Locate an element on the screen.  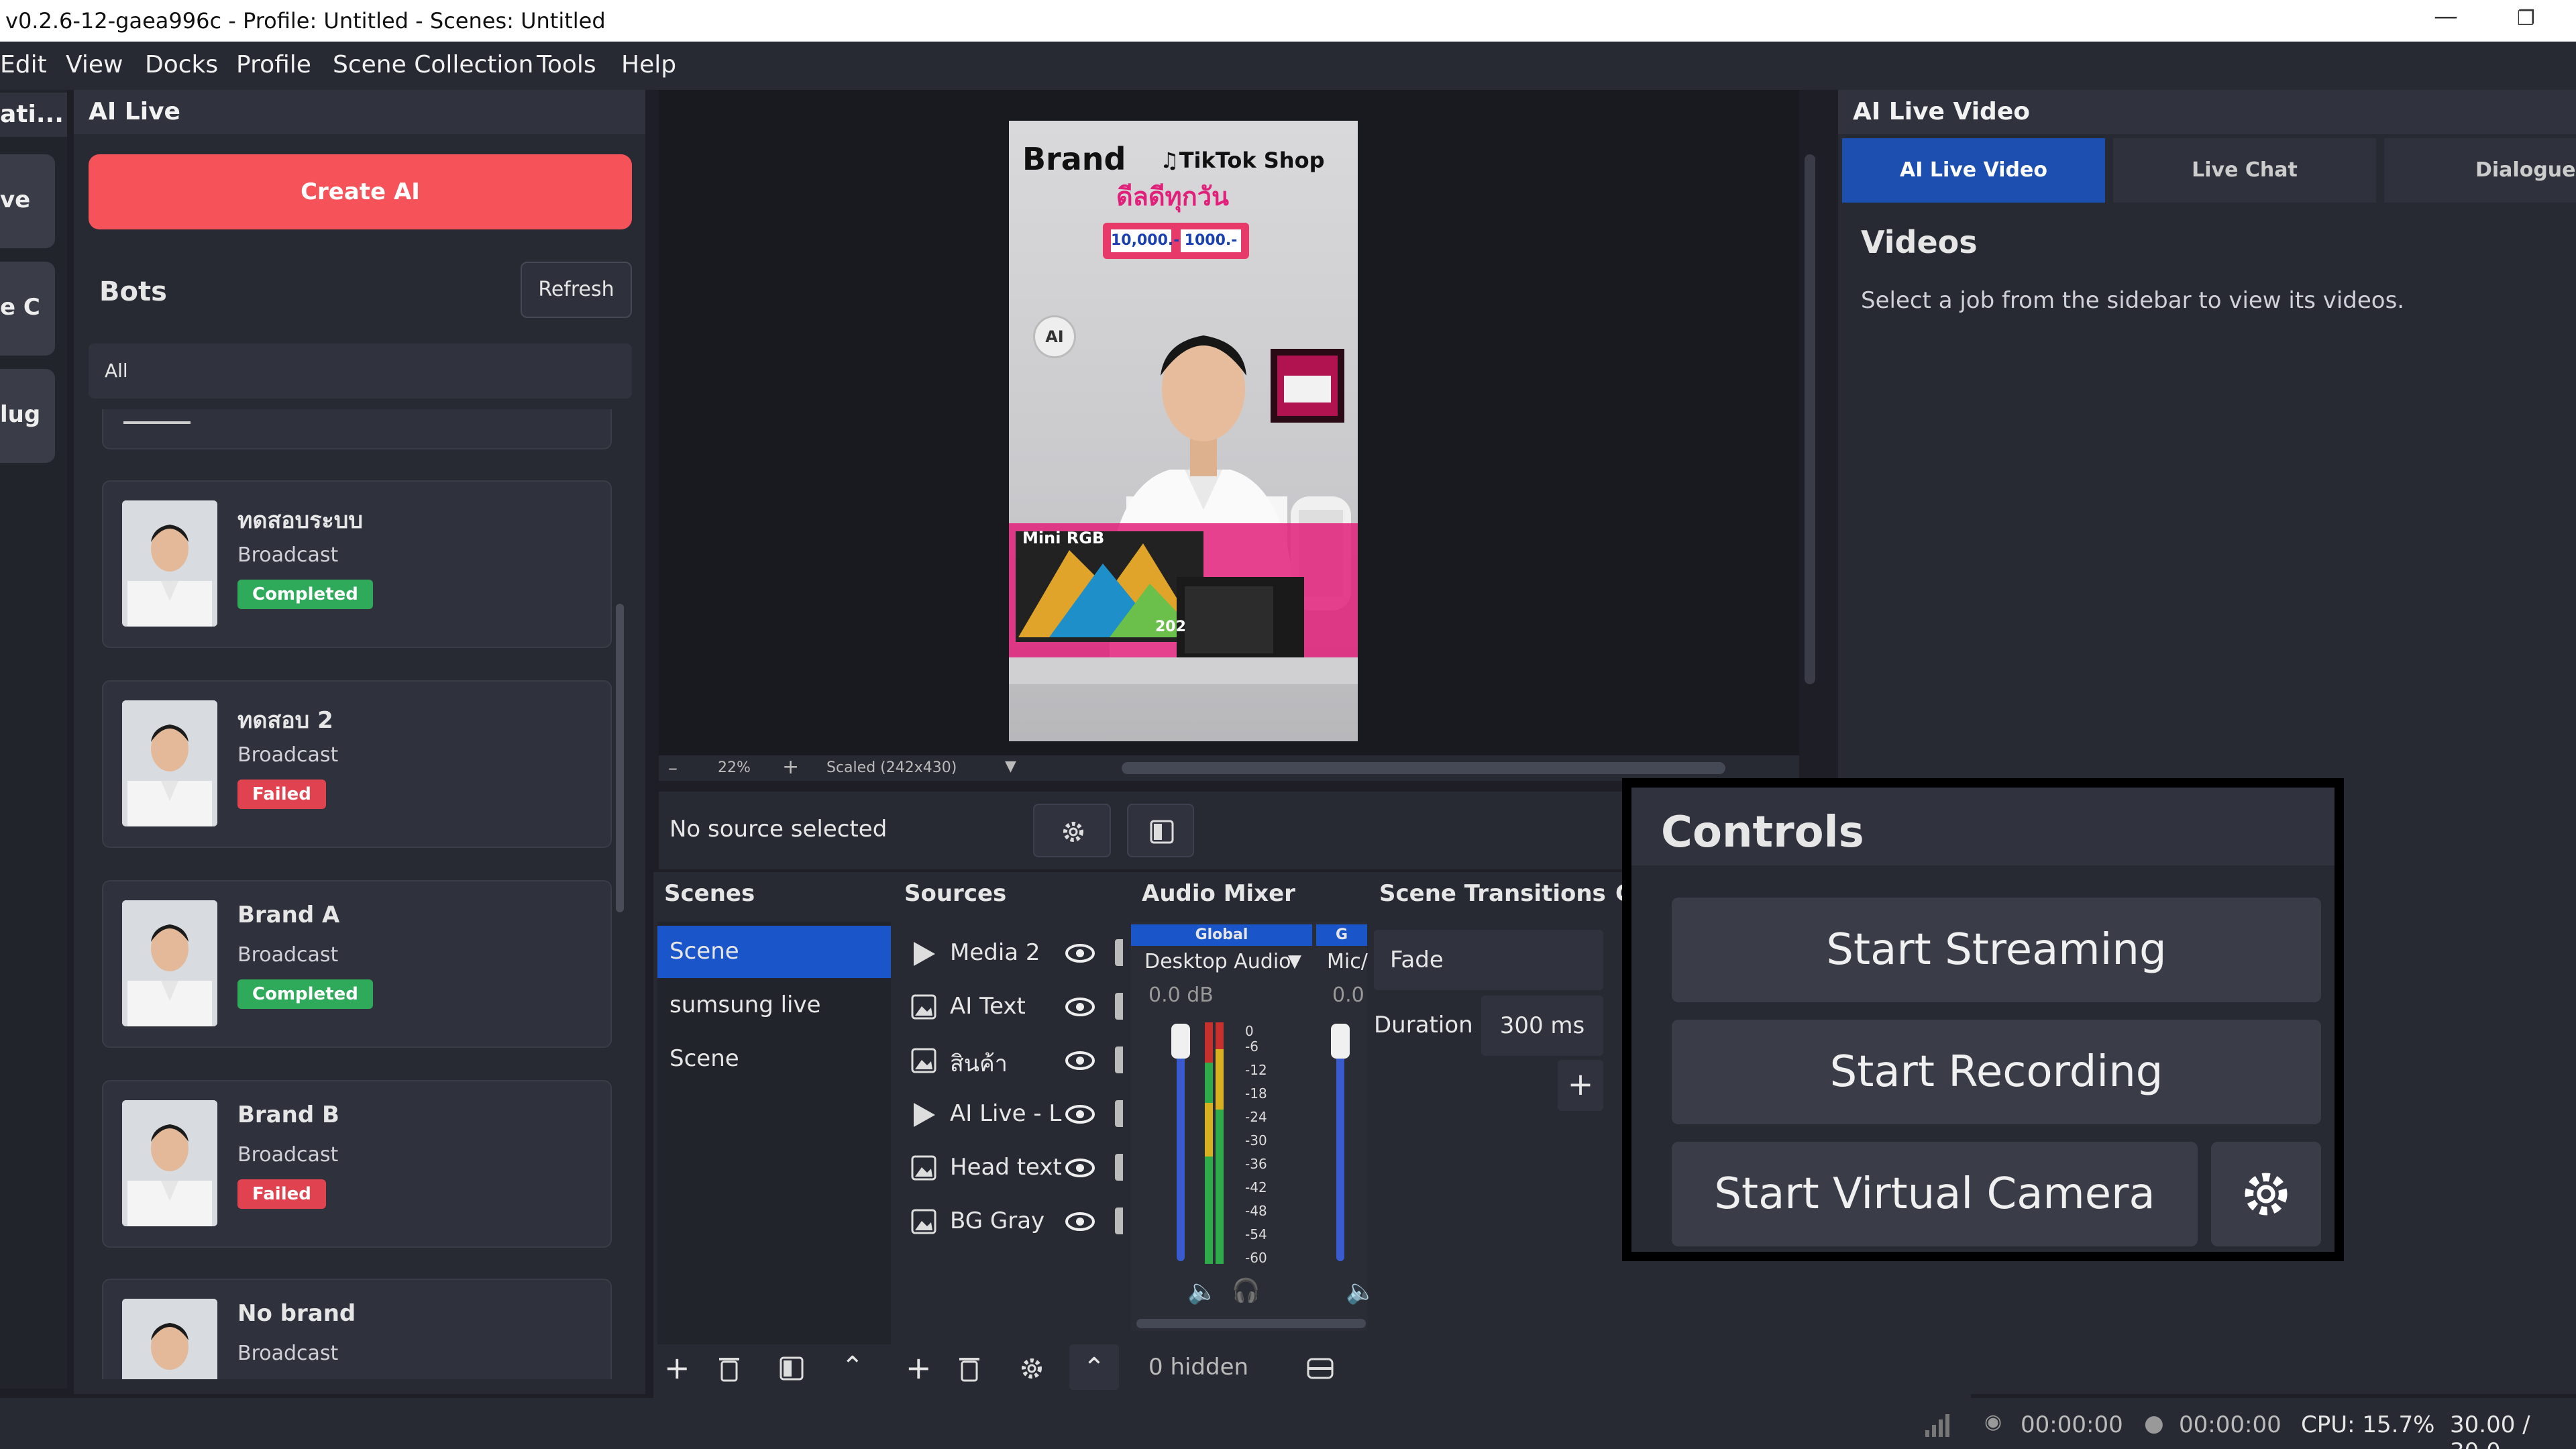
presenter-image is located at coordinates (1183, 509).